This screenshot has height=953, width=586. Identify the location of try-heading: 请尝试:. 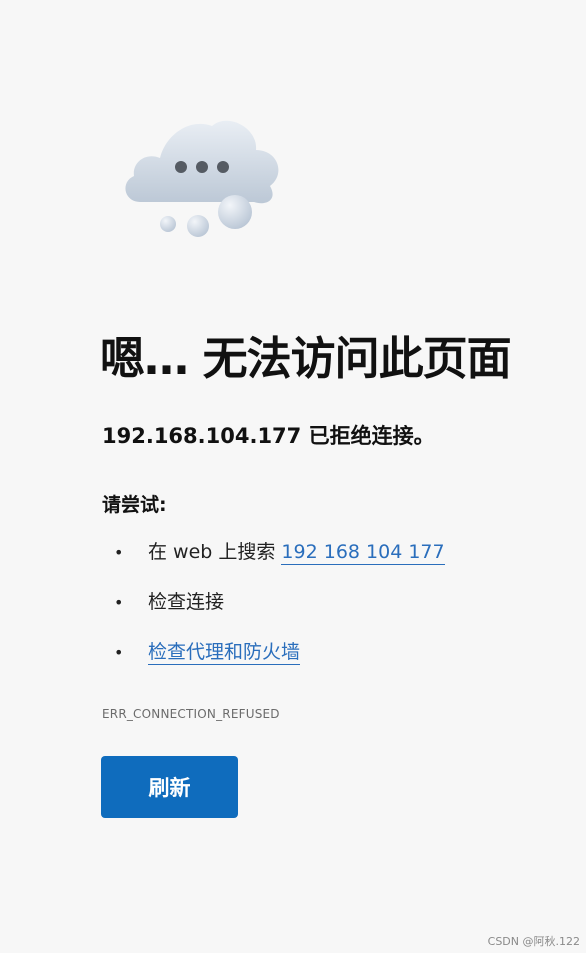
(134, 505).